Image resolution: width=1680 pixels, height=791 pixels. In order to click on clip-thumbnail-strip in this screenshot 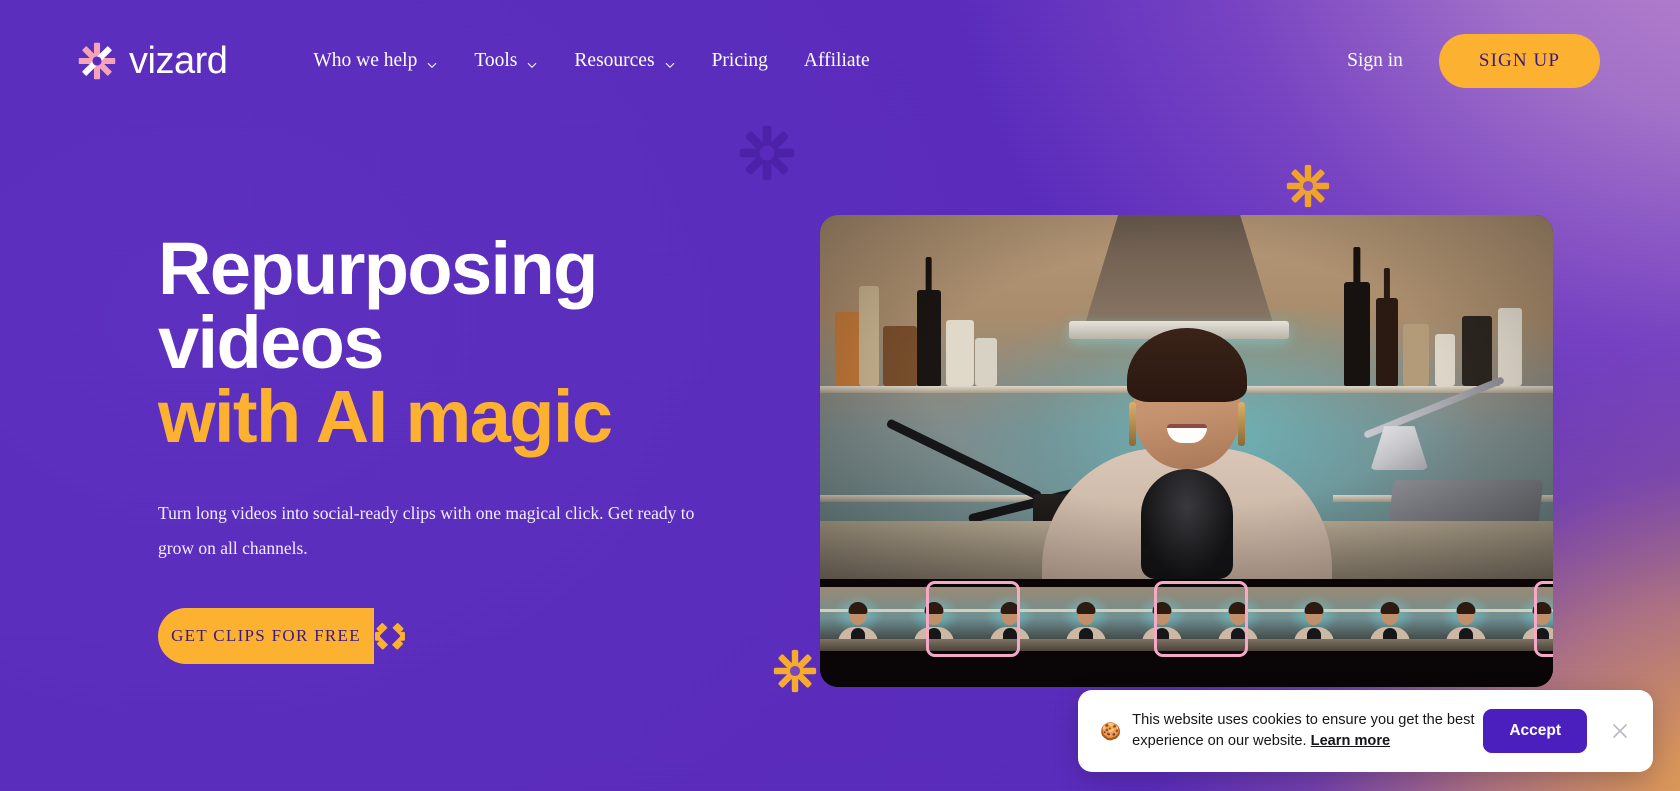, I will do `click(1186, 633)`.